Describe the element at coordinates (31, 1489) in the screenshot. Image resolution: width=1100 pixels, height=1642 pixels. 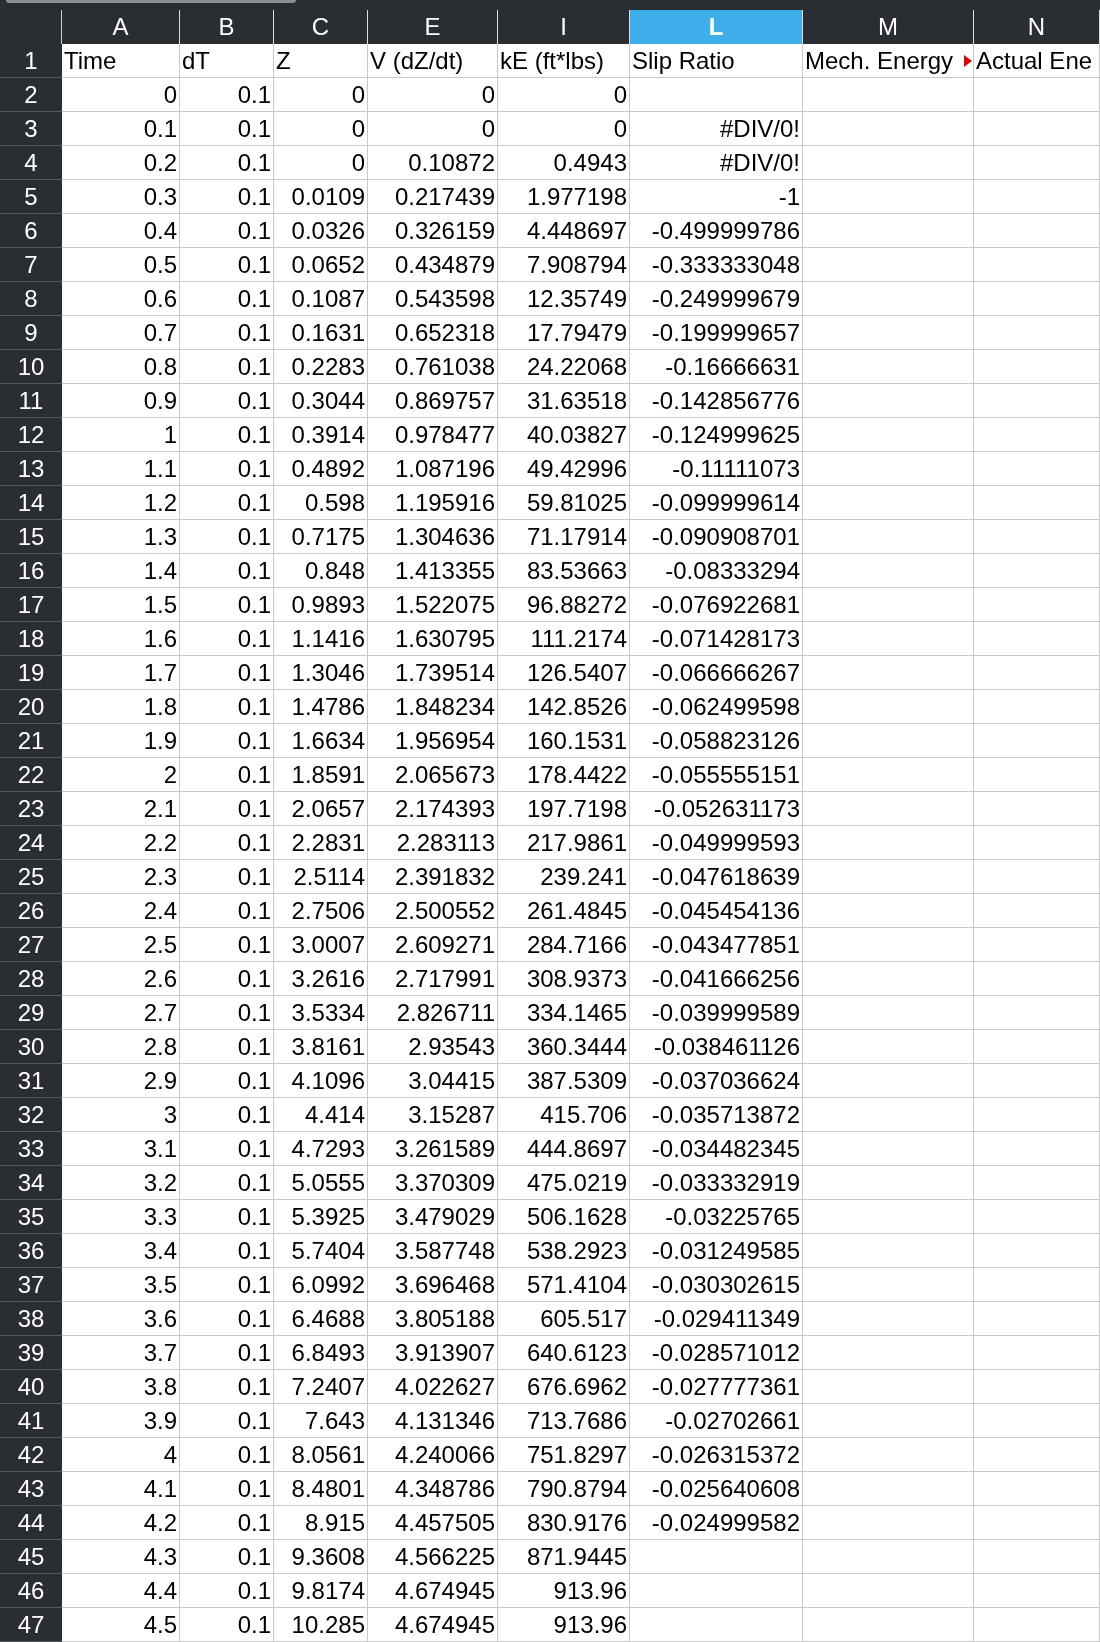
I see `row-number: 43` at that location.